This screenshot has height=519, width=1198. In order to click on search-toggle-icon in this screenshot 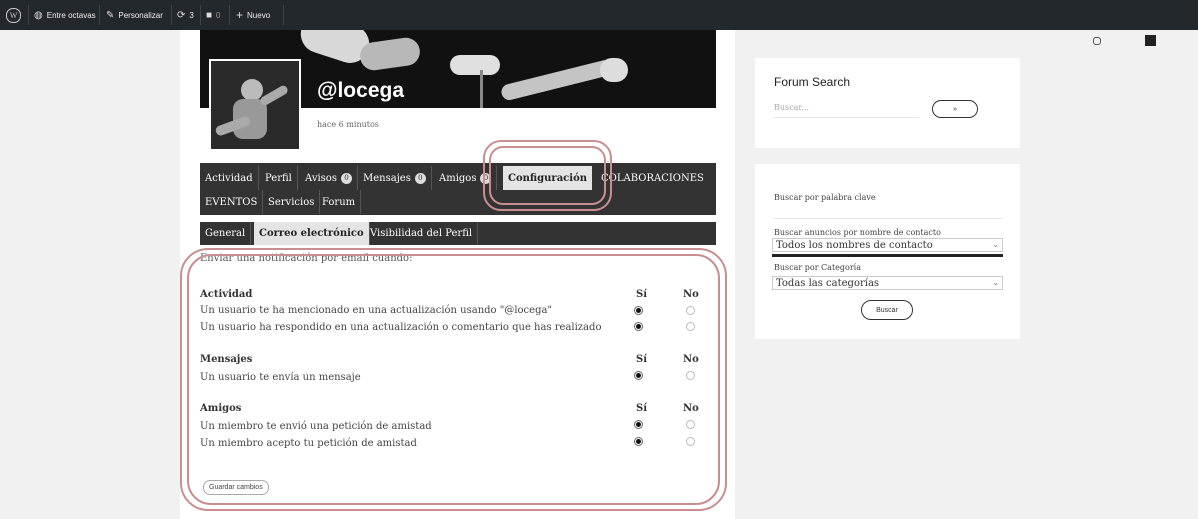, I will do `click(1097, 40)`.